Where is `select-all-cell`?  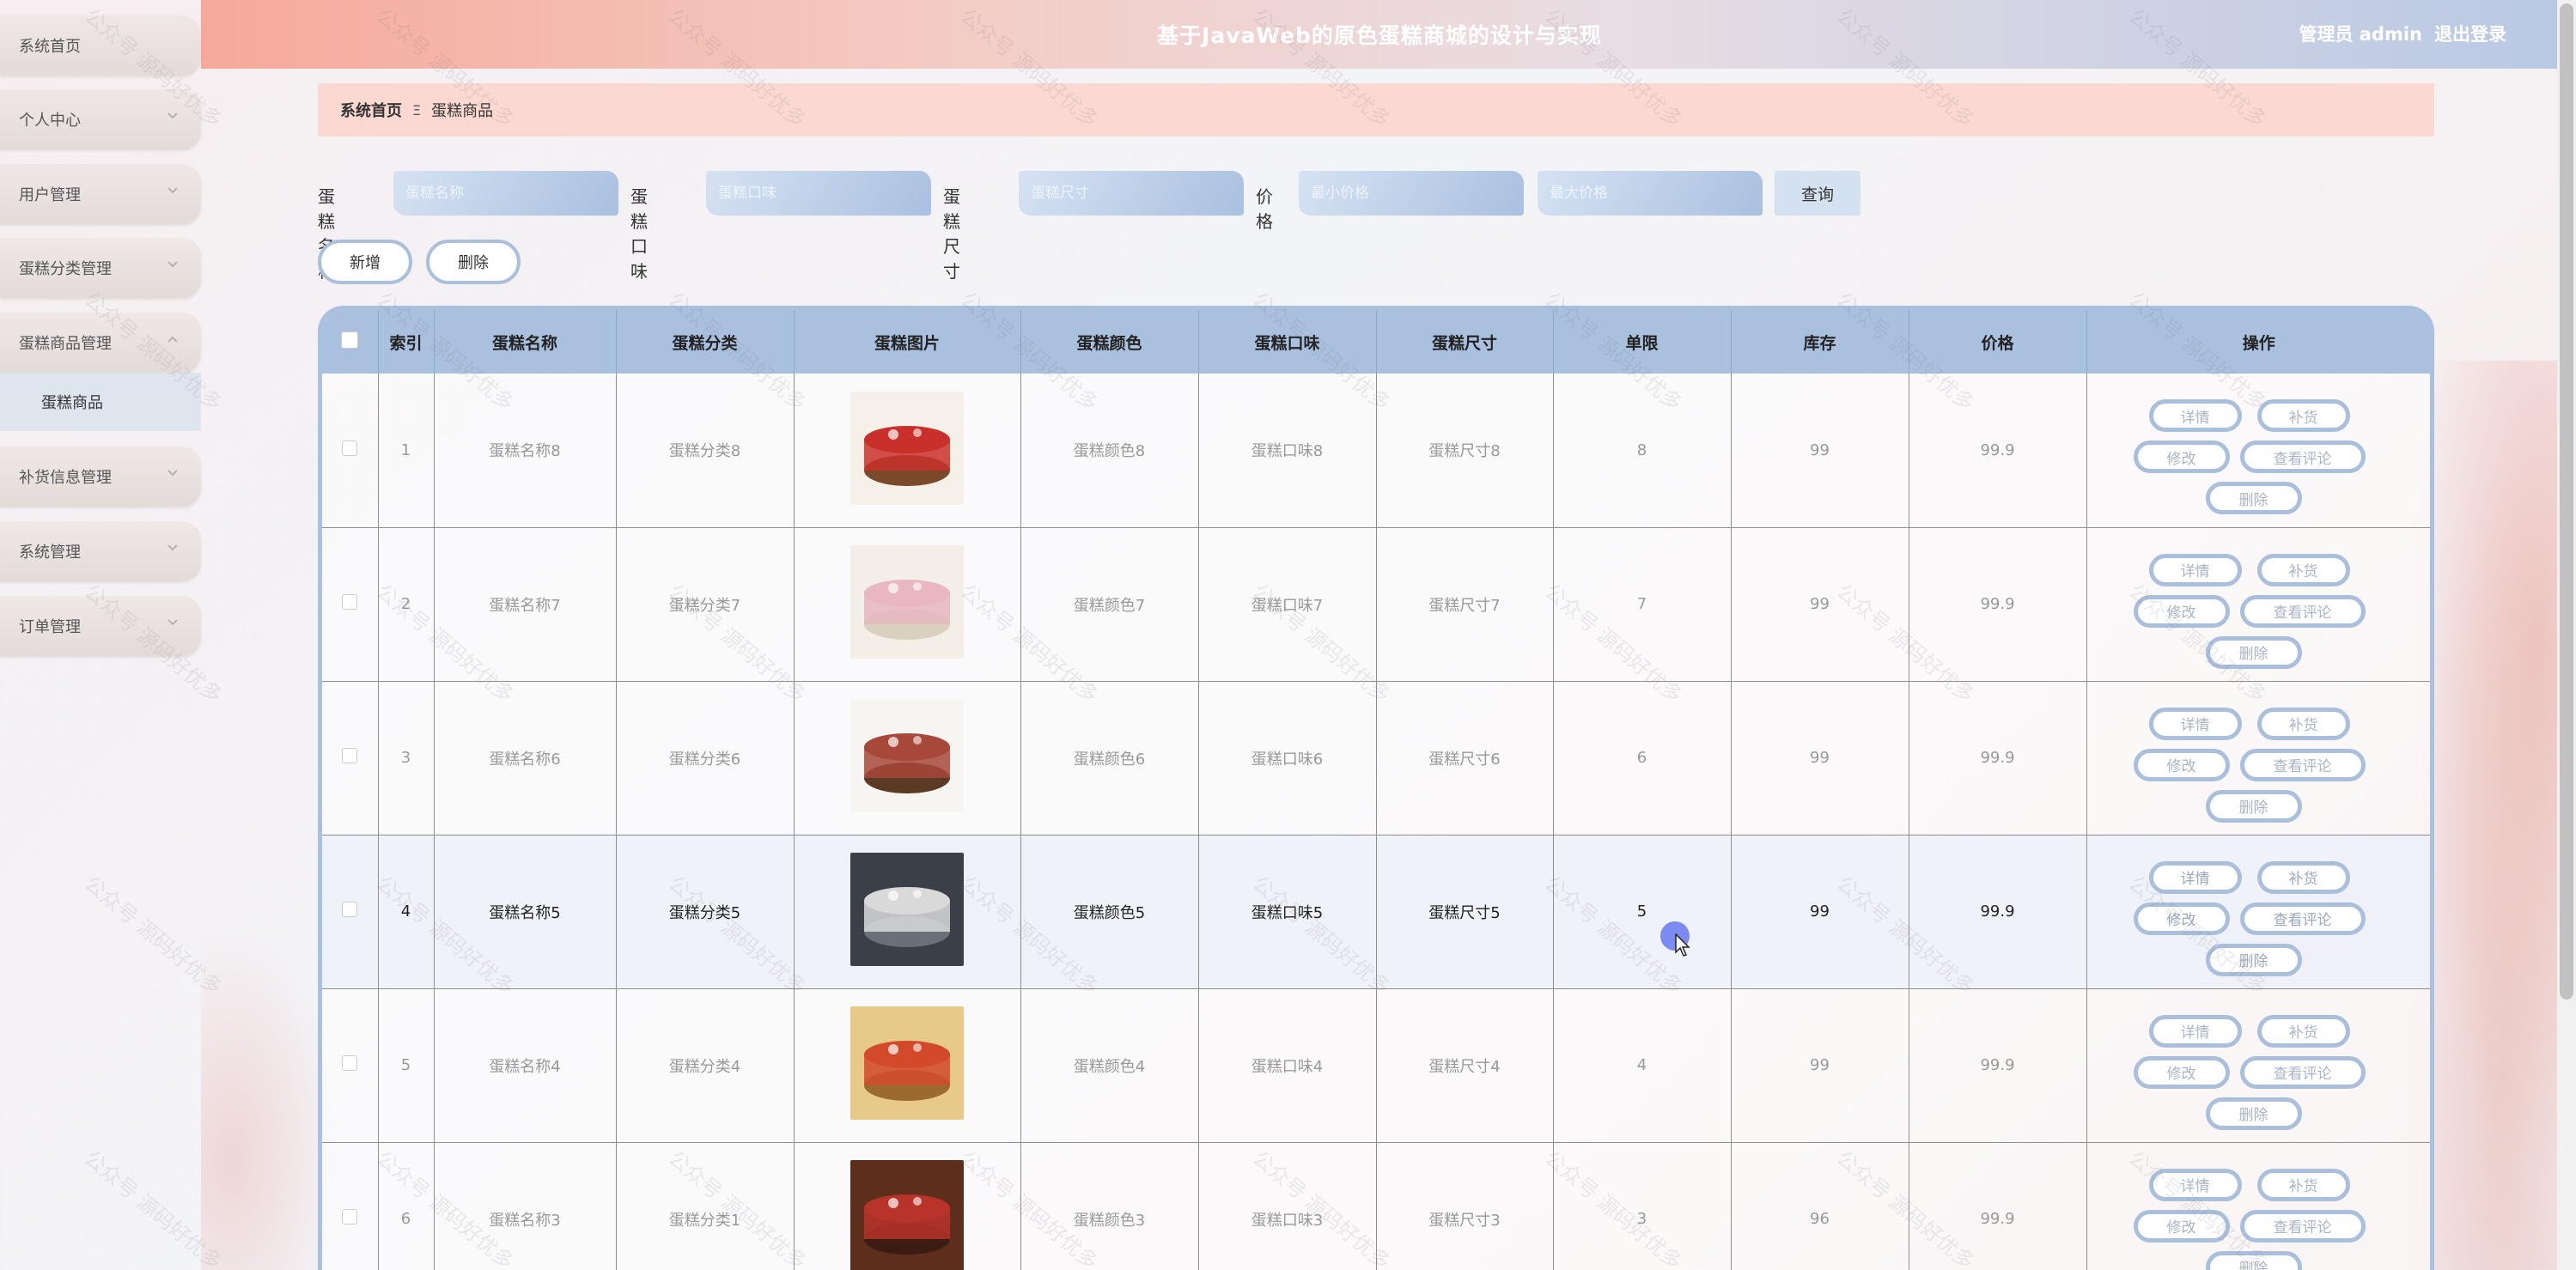
select-all-cell is located at coordinates (350, 342).